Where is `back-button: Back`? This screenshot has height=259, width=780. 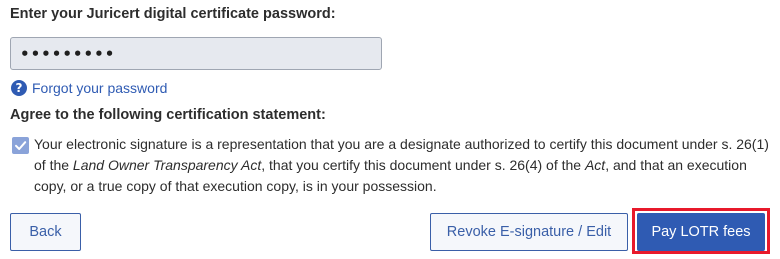 back-button: Back is located at coordinates (45, 232).